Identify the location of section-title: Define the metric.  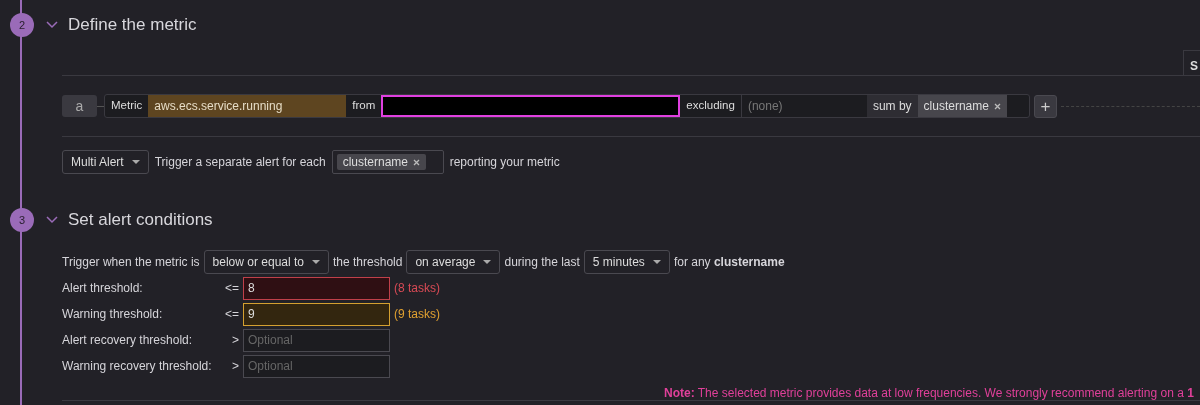
(132, 25).